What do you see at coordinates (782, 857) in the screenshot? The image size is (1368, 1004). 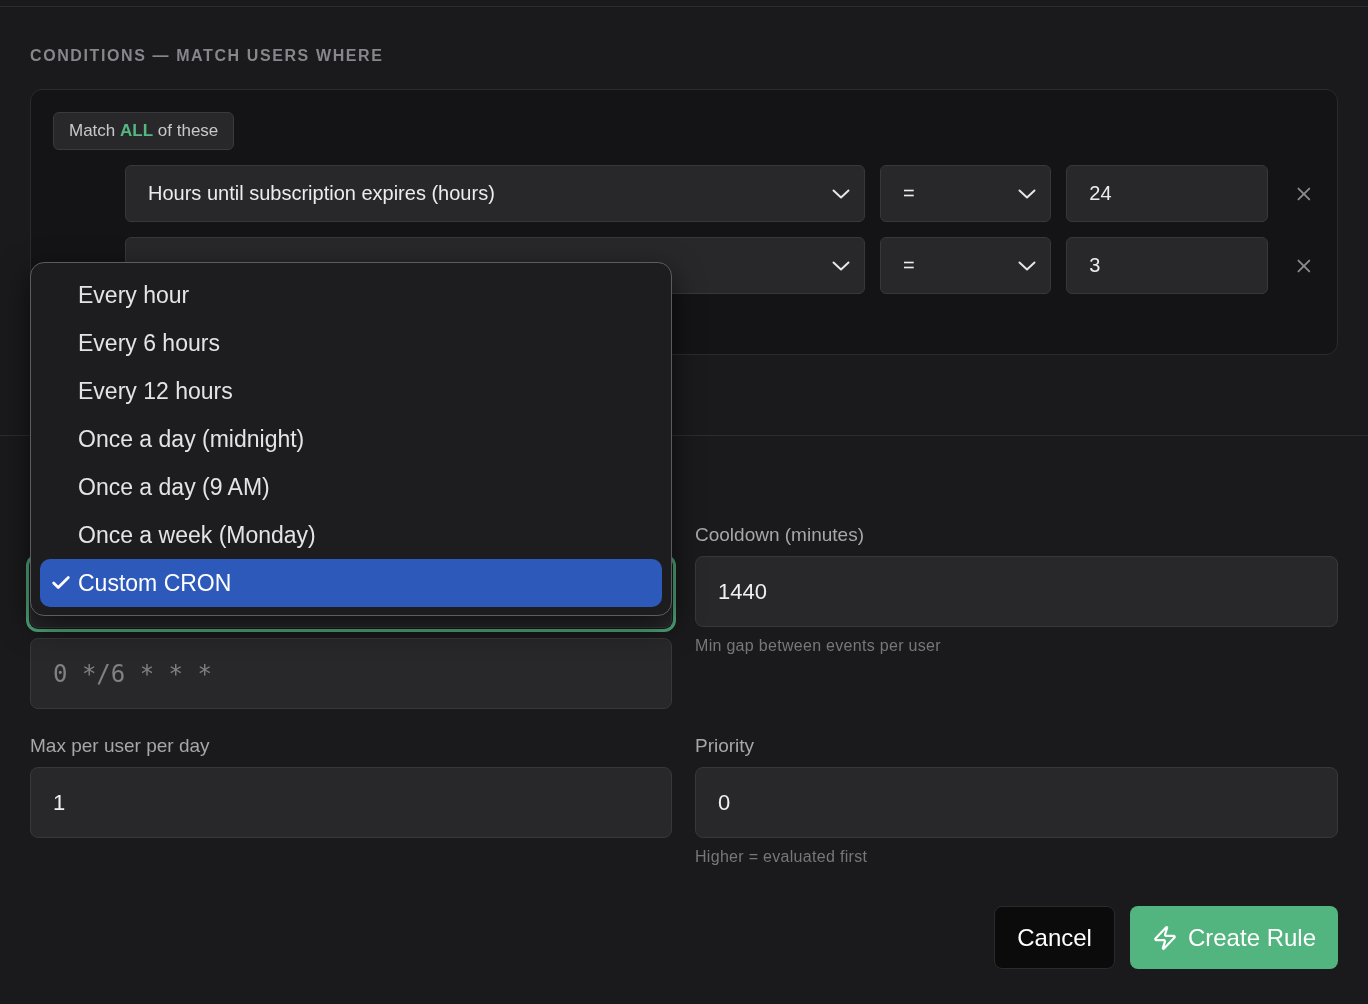 I see `field-hint: Higher = evaluated first` at bounding box center [782, 857].